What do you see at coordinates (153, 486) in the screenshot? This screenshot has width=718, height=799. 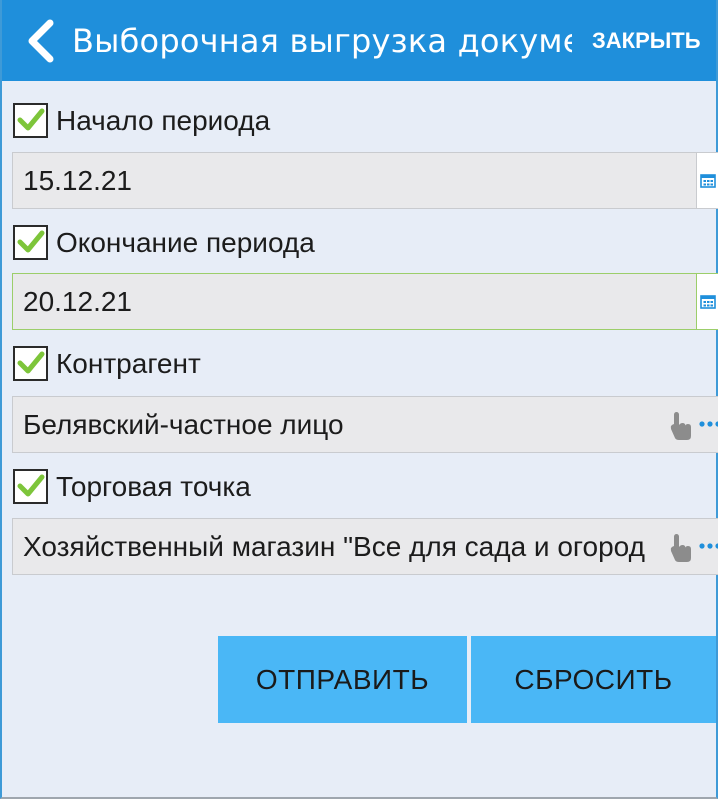 I see `outlet-label: Торговая точка` at bounding box center [153, 486].